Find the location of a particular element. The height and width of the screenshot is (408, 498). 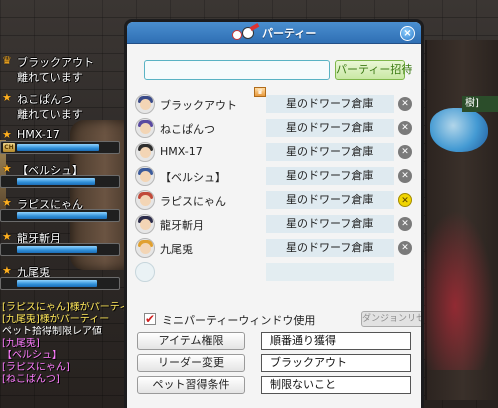

chat-line: [九尾兎]様がパーティー is located at coordinates (56, 319).